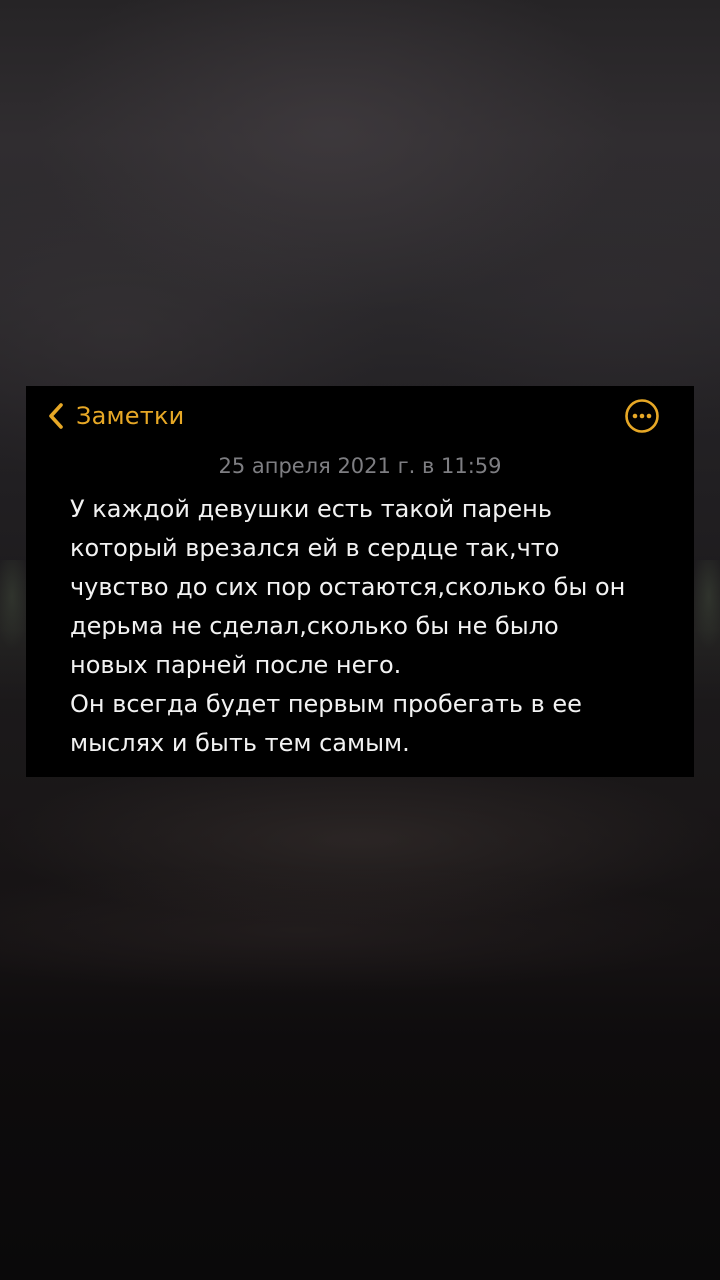 The image size is (720, 1280). I want to click on note-line: дерьма не сделал,сколько бы не было, so click(314, 626).